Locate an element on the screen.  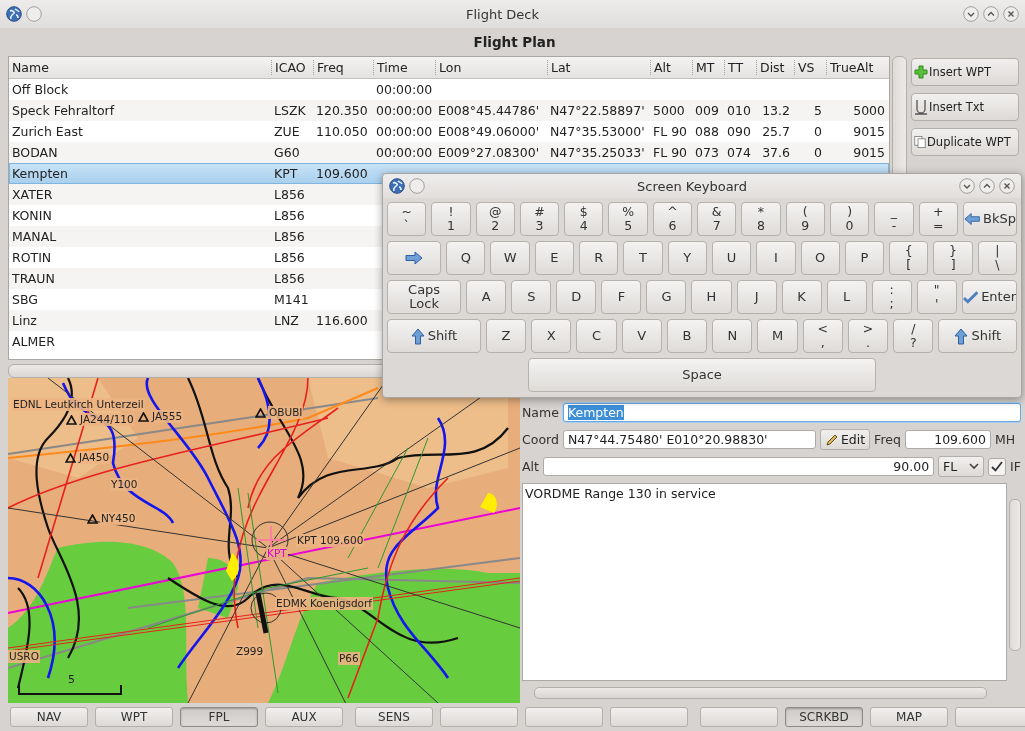
map-label: JA555 is located at coordinates (167, 416).